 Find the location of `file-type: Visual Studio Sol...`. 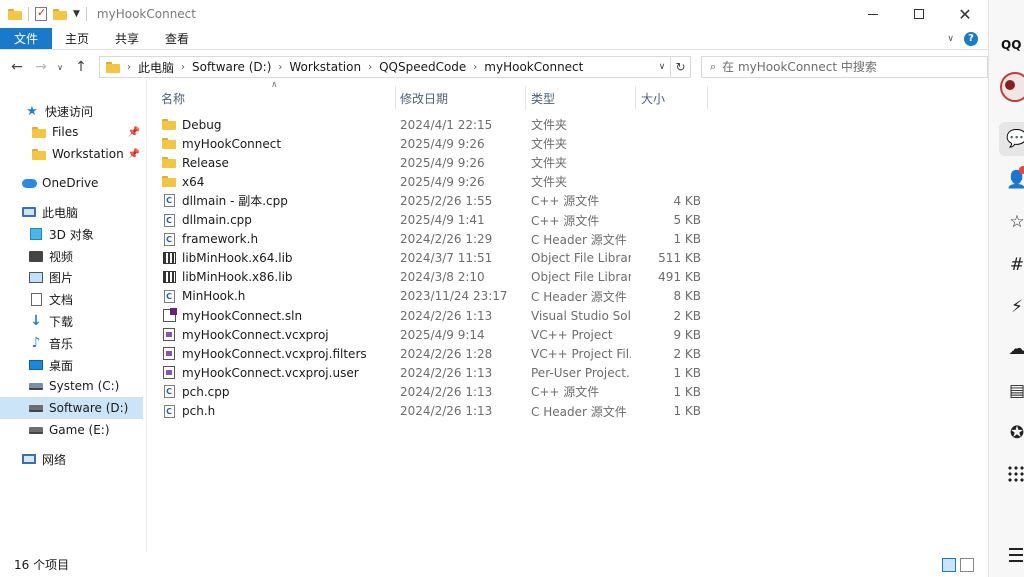

file-type: Visual Studio Sol... is located at coordinates (581, 315).